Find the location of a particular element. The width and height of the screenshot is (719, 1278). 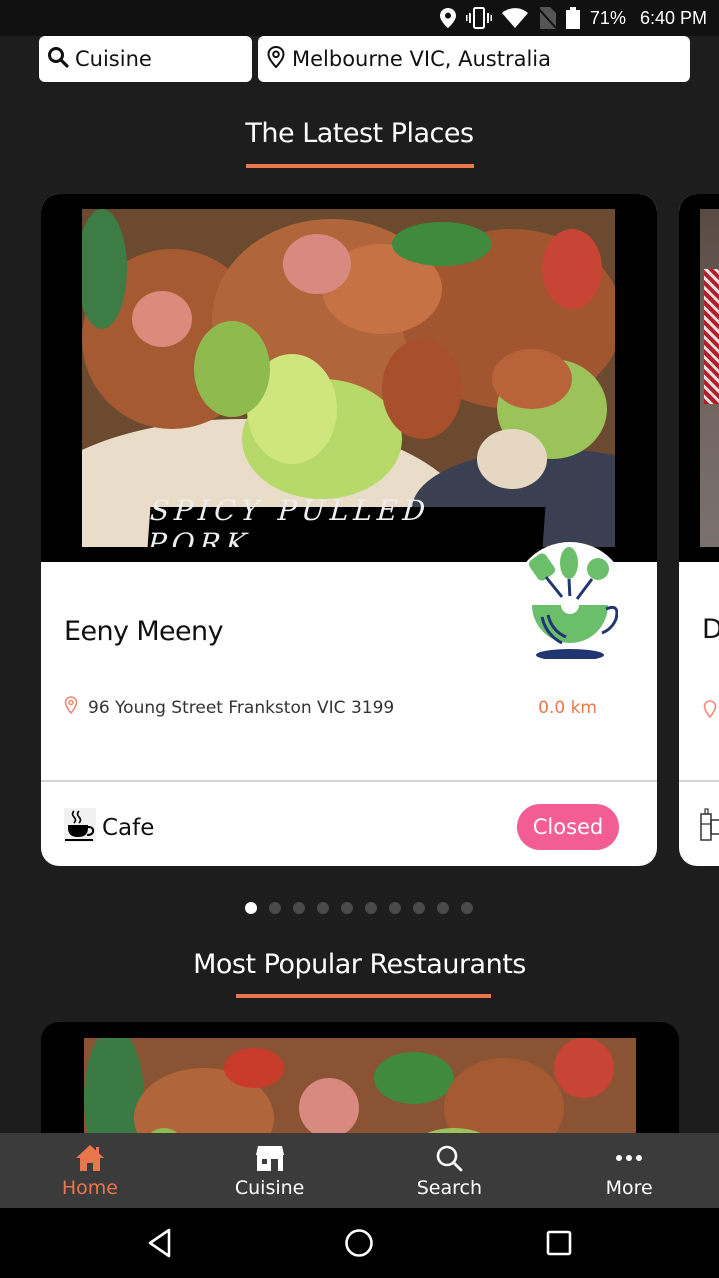

building-icon is located at coordinates (709, 827).